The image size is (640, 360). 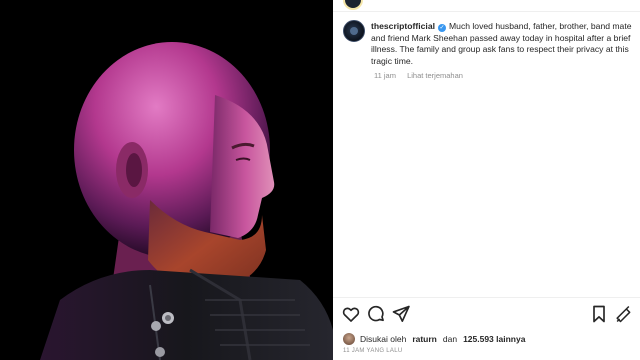 What do you see at coordinates (373, 351) in the screenshot?
I see `post-timestamp: 11 JAM YANG LALU` at bounding box center [373, 351].